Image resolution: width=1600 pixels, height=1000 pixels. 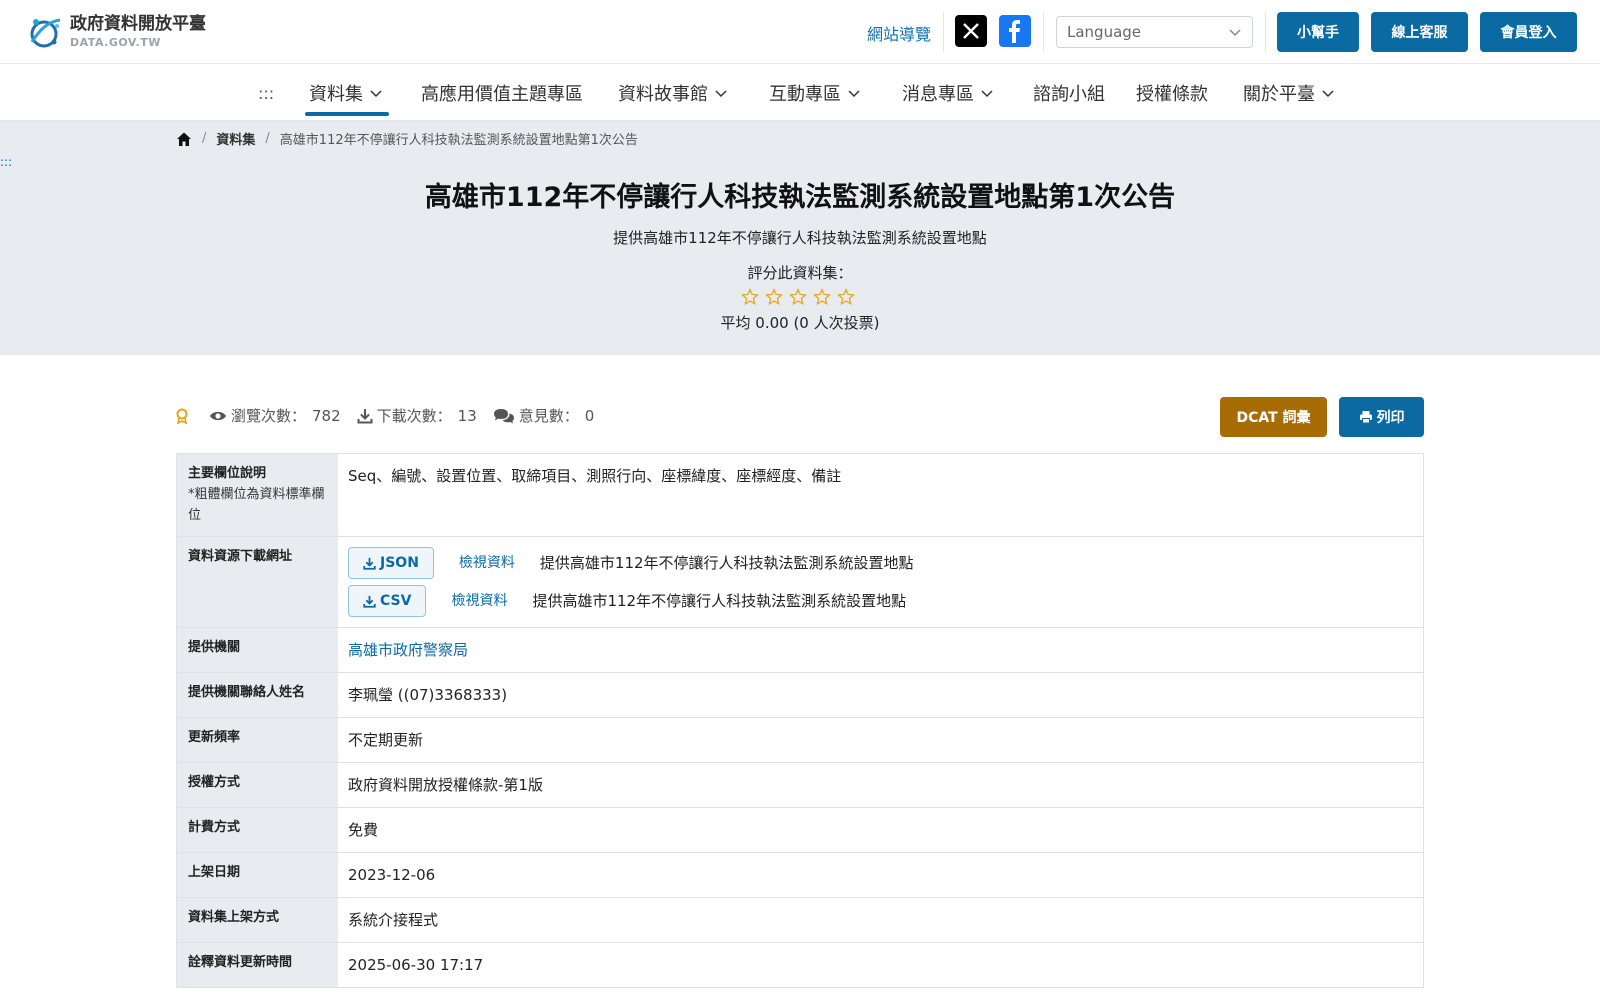 I want to click on table-row: 詮釋資料更新時間 2025-06-30 17:17, so click(x=800, y=965).